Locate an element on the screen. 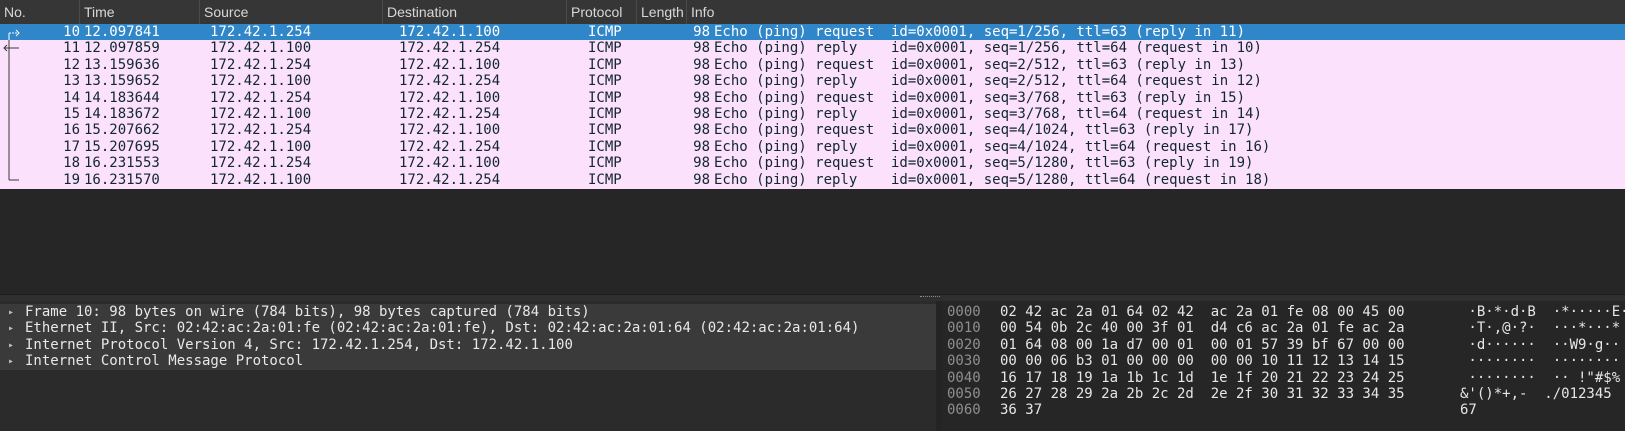  ascii-bytes: 67 is located at coordinates (1468, 410).